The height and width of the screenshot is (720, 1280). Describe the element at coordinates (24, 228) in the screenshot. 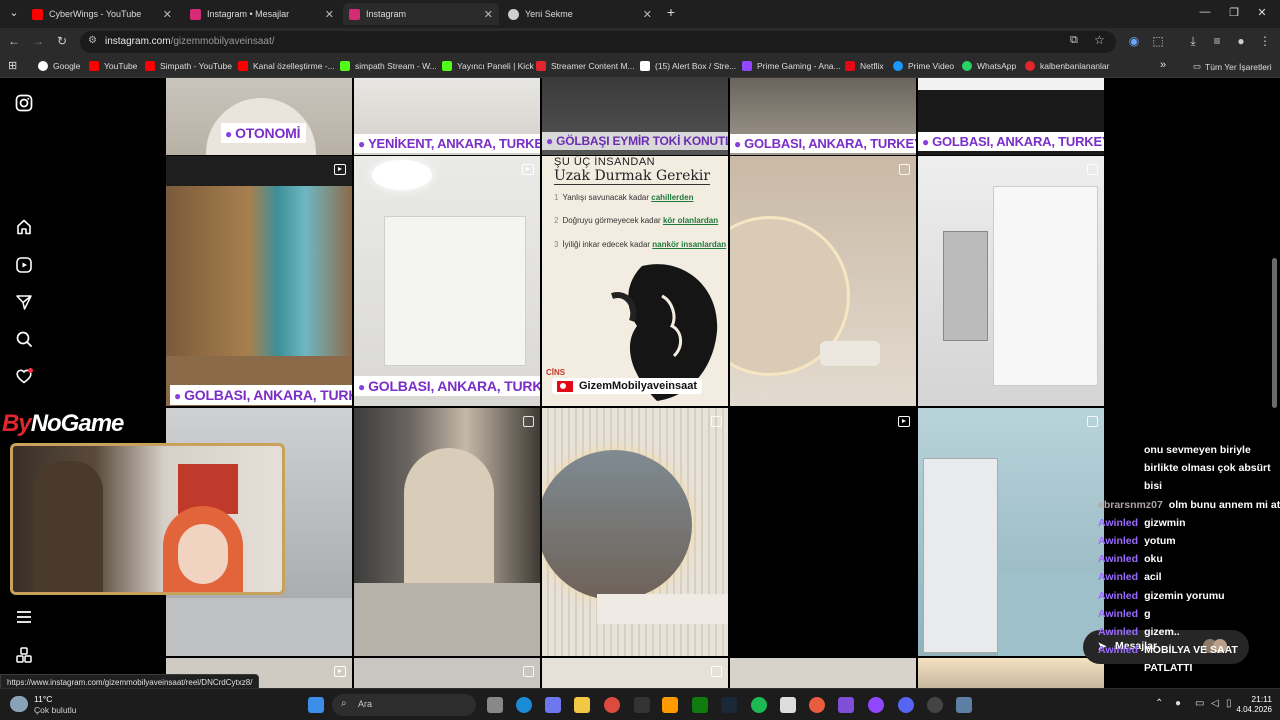

I see `home-icon` at that location.